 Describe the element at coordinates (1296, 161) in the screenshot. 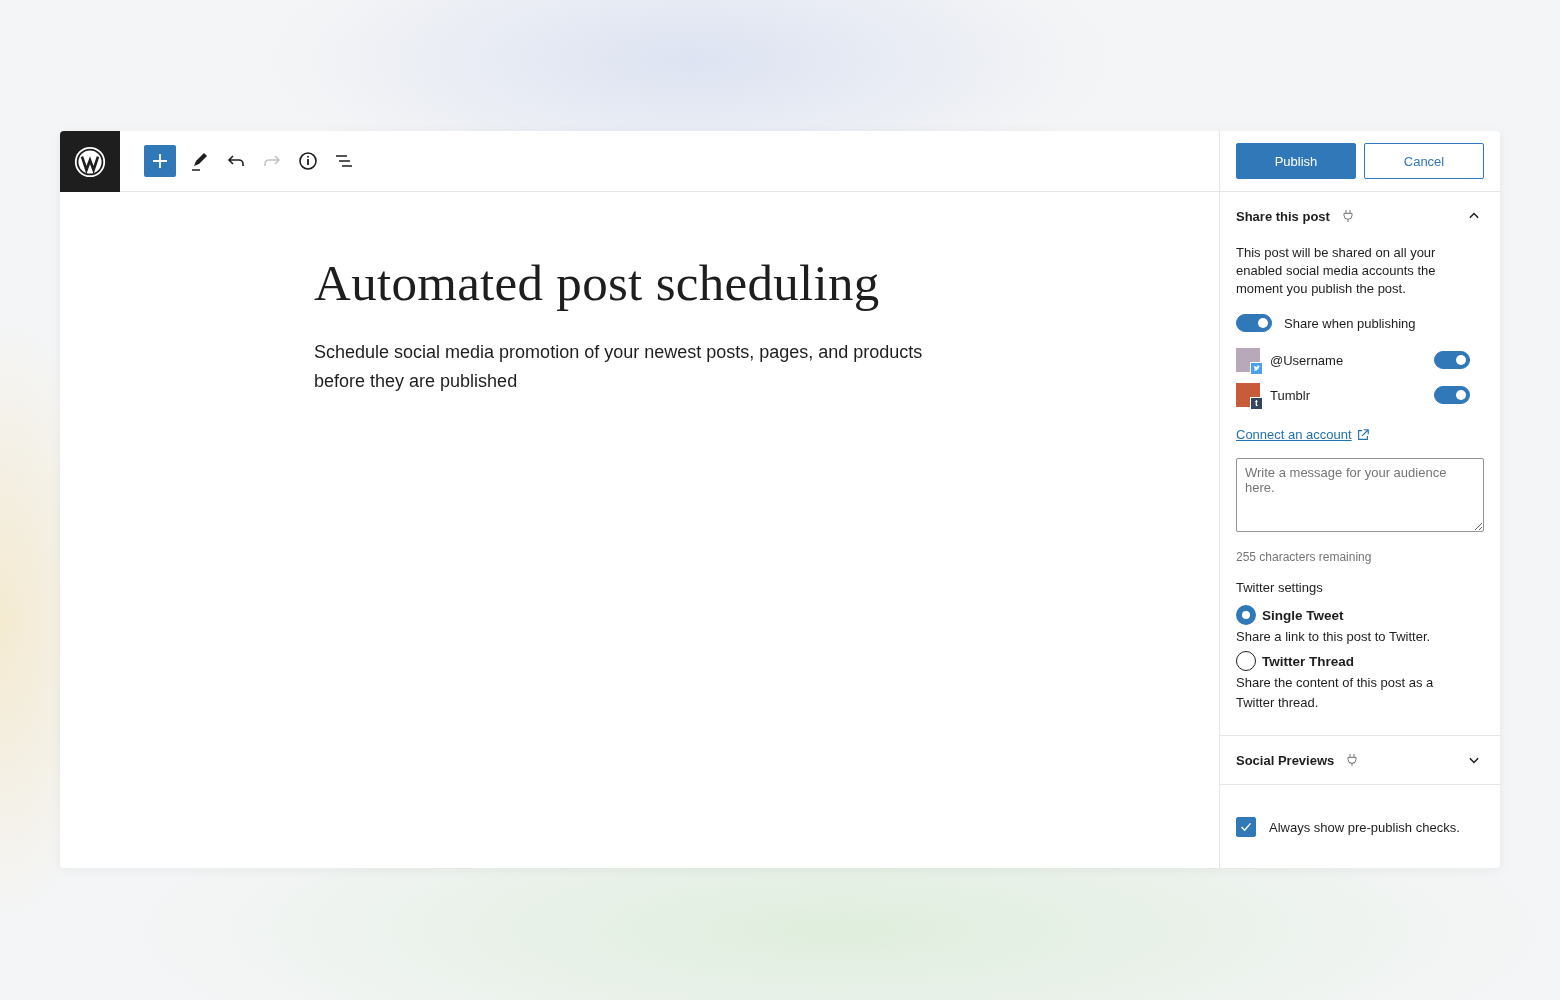

I see `publish-button: Publish` at that location.